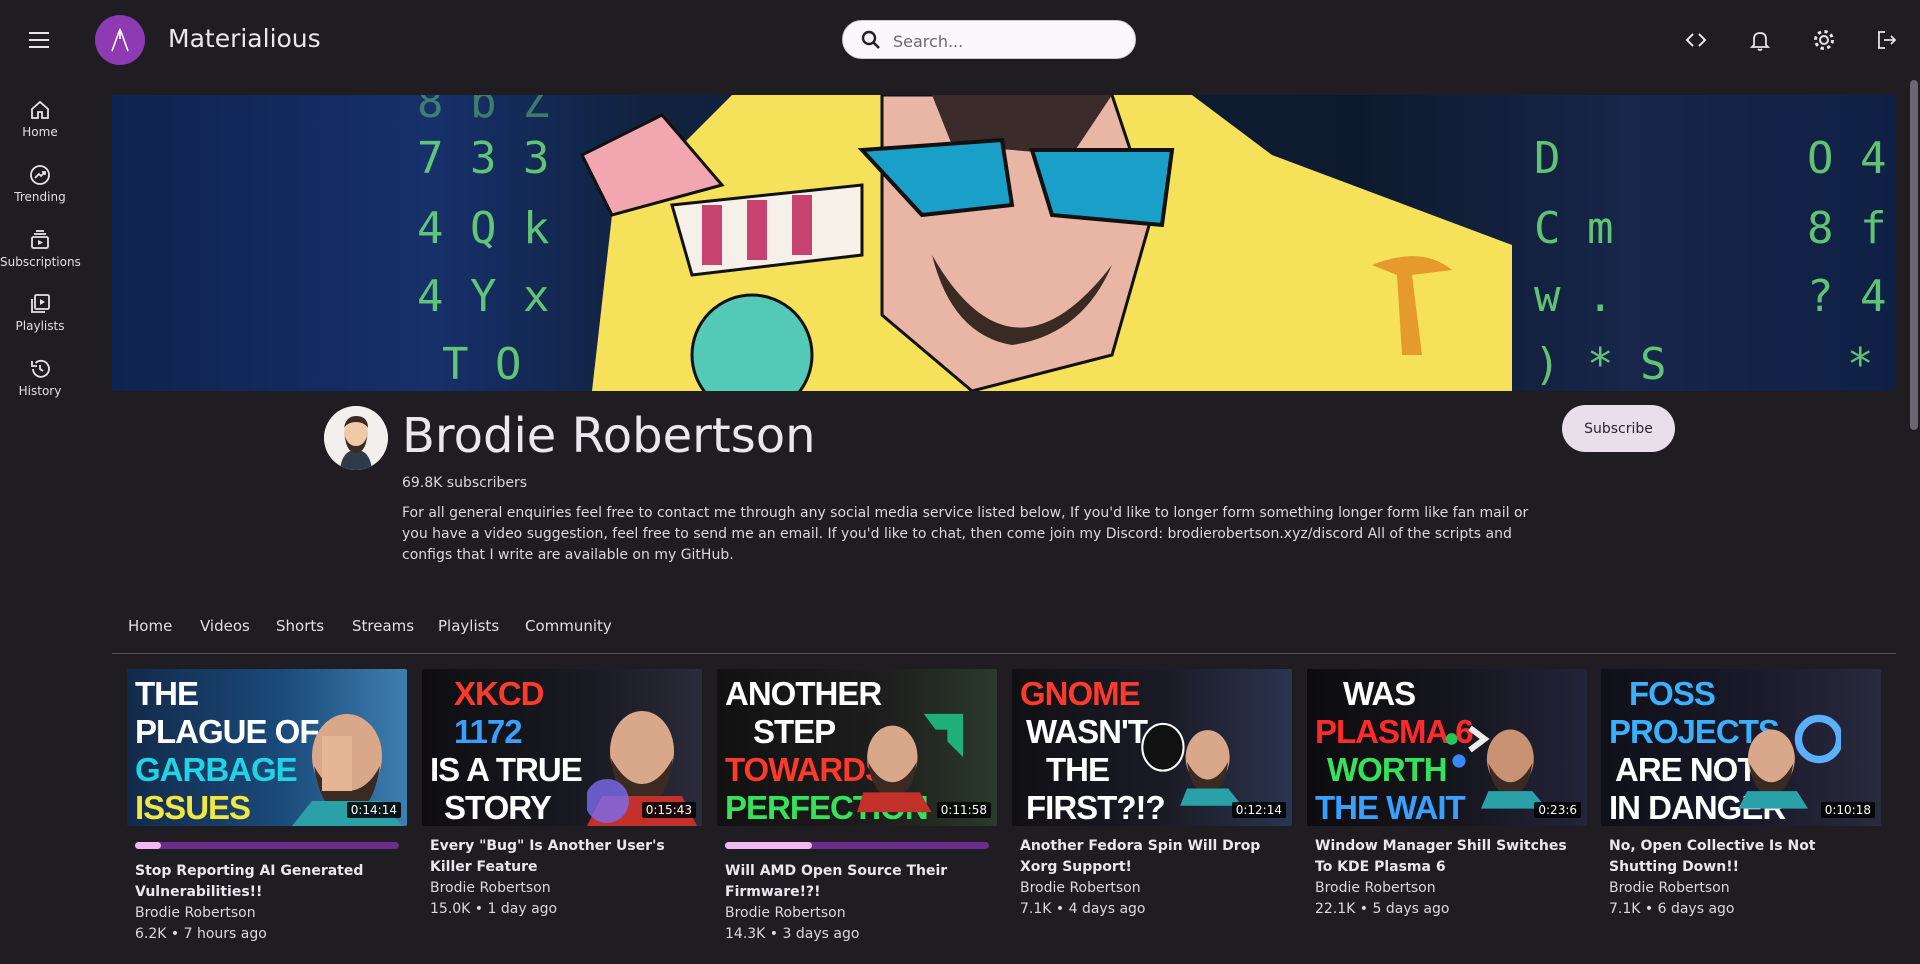  I want to click on sidebar-item-subscriptions: Subscriptions, so click(40, 246).